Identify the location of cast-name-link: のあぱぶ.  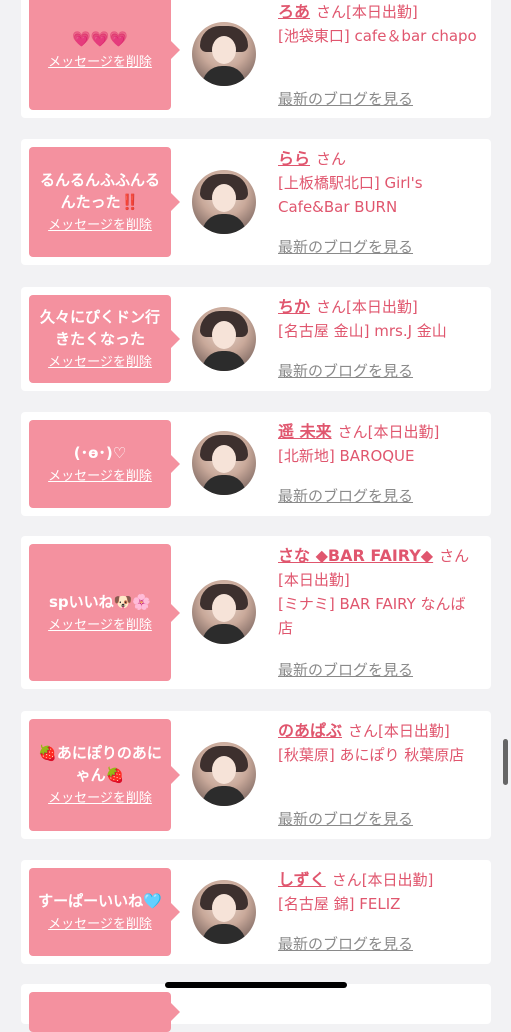
(310, 730).